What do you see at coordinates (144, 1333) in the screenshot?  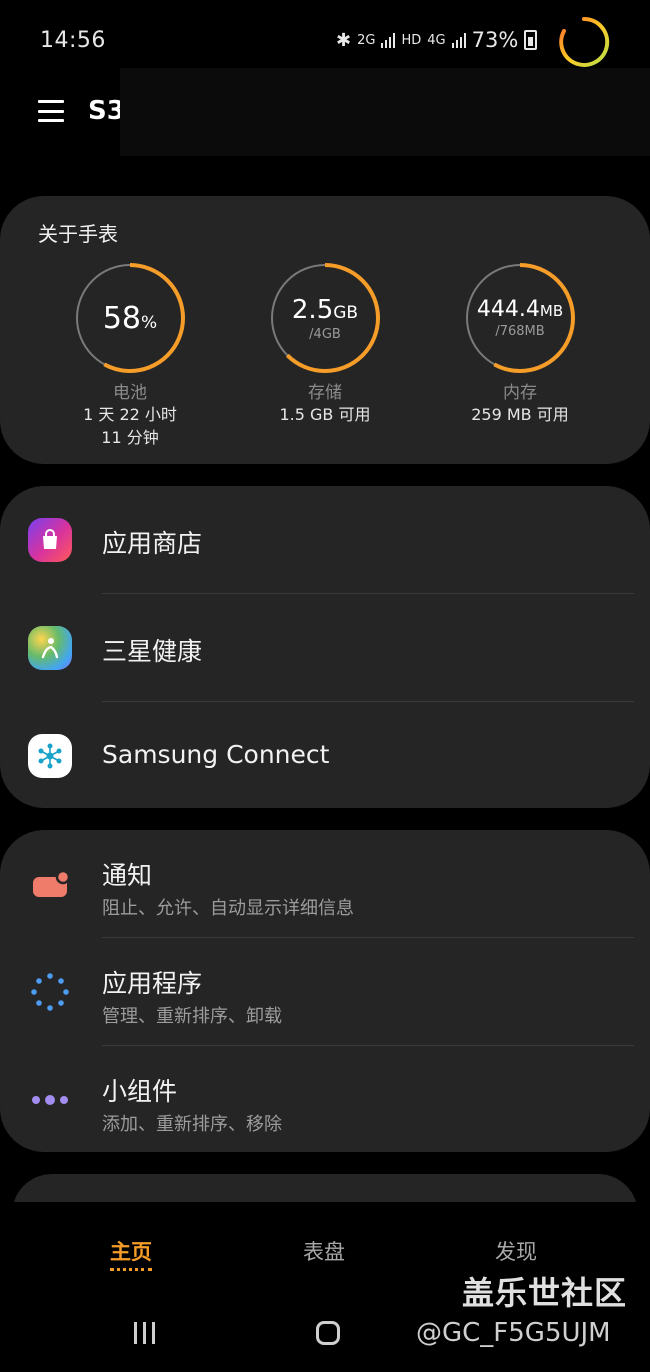 I see `recents-icon` at bounding box center [144, 1333].